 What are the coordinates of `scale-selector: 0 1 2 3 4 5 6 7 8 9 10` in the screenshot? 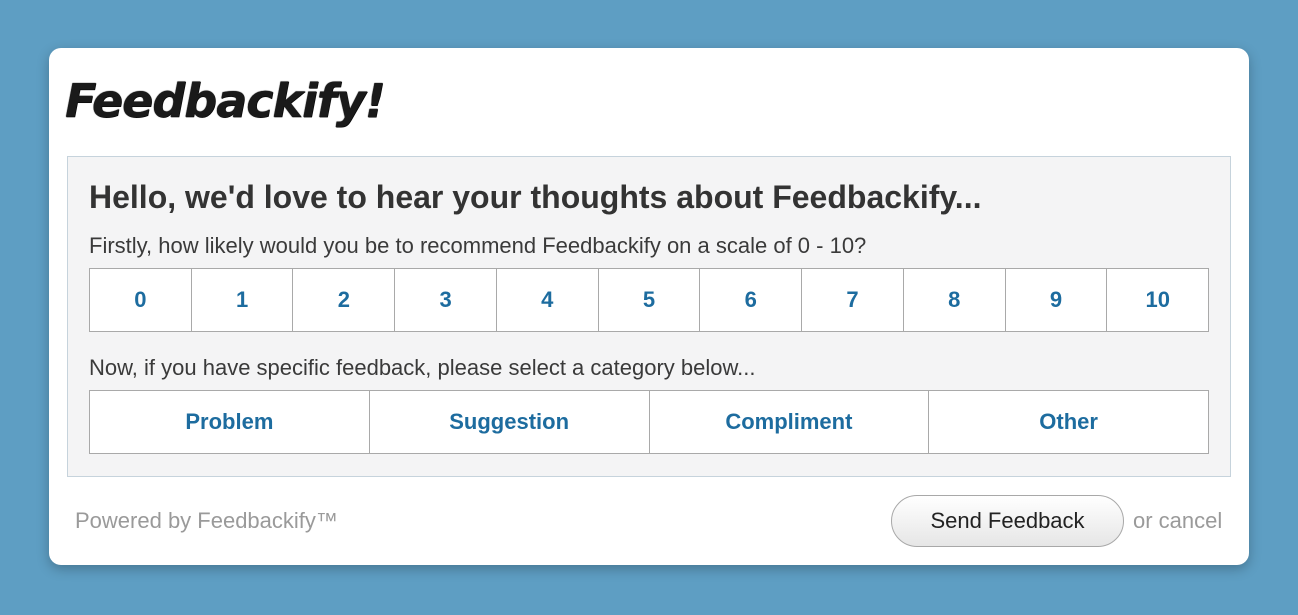 It's located at (649, 300).